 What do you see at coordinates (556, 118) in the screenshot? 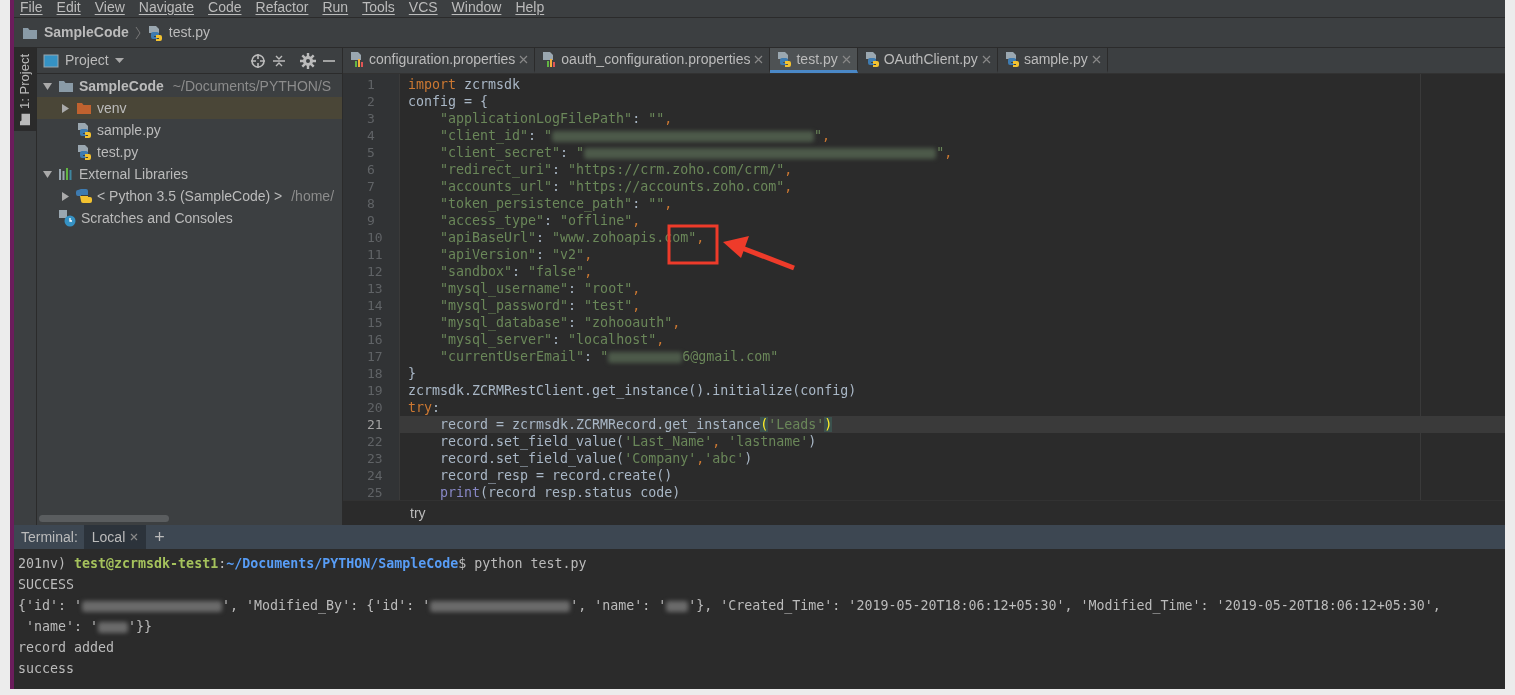
I see `code-line: "applicationLogFilePath": "",` at bounding box center [556, 118].